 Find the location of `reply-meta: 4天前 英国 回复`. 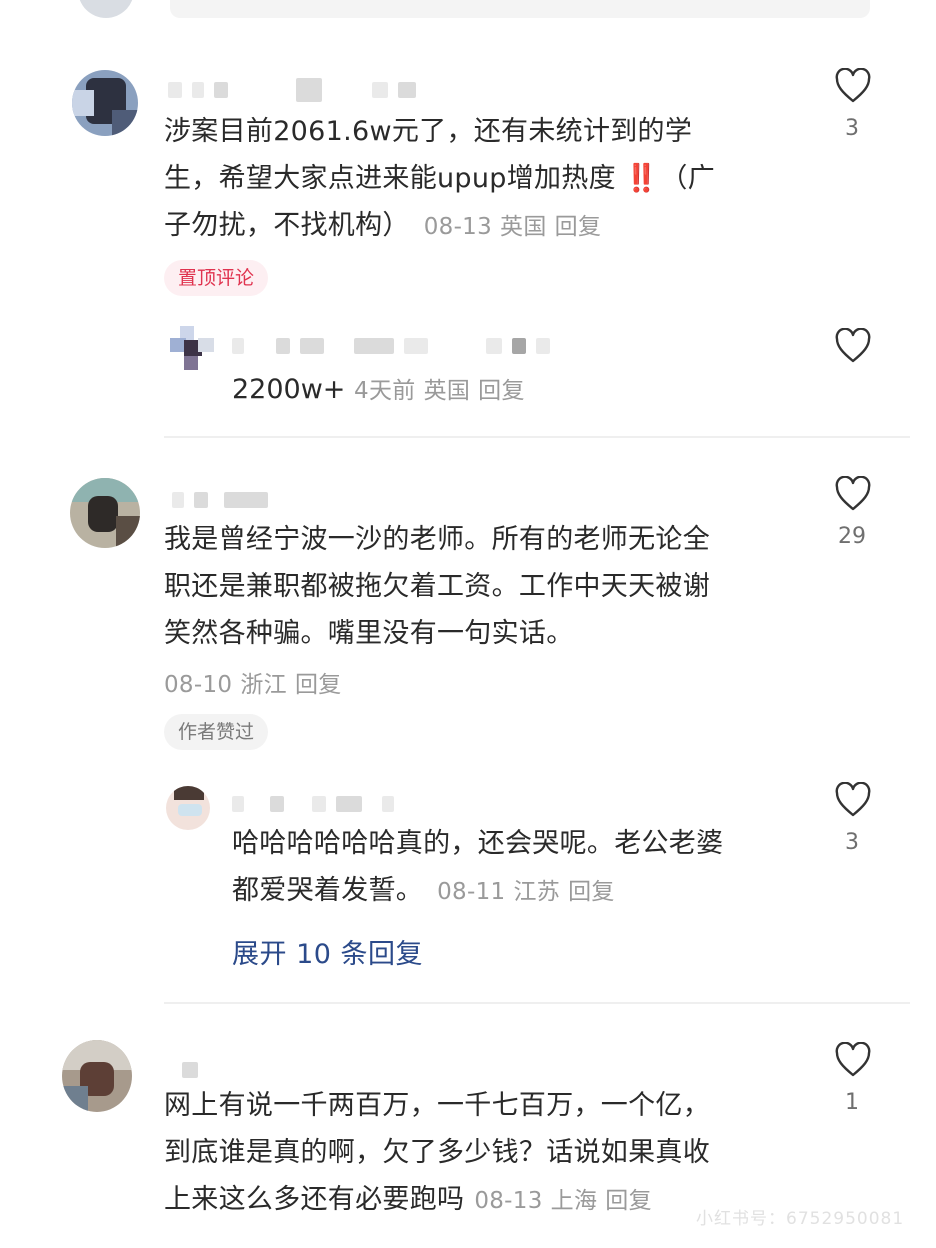

reply-meta: 4天前 英国 回复 is located at coordinates (439, 391).